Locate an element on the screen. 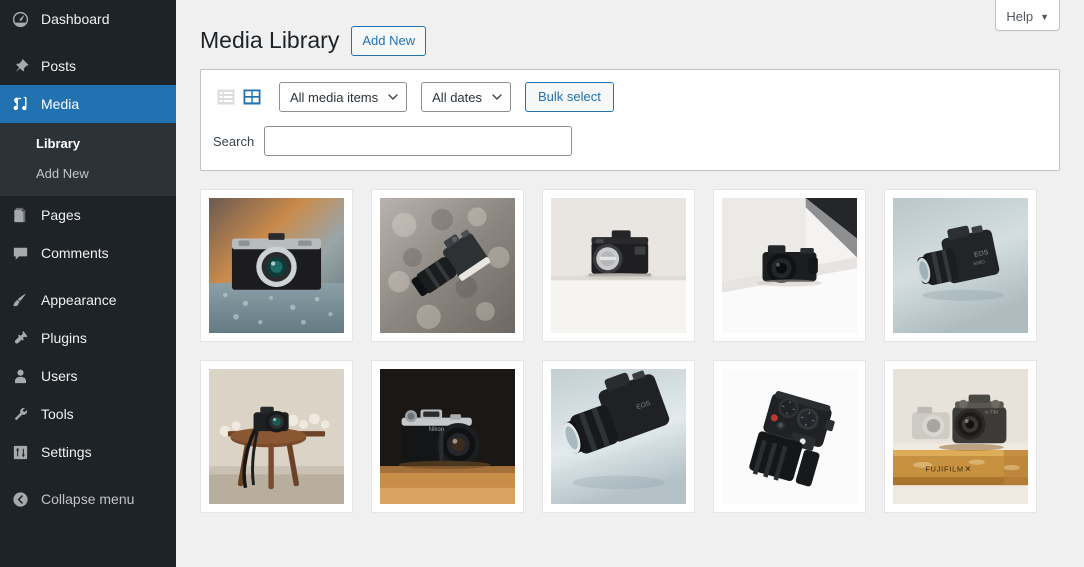  toolbar-filters-row: All media items All dates Bulk select is located at coordinates (630, 97).